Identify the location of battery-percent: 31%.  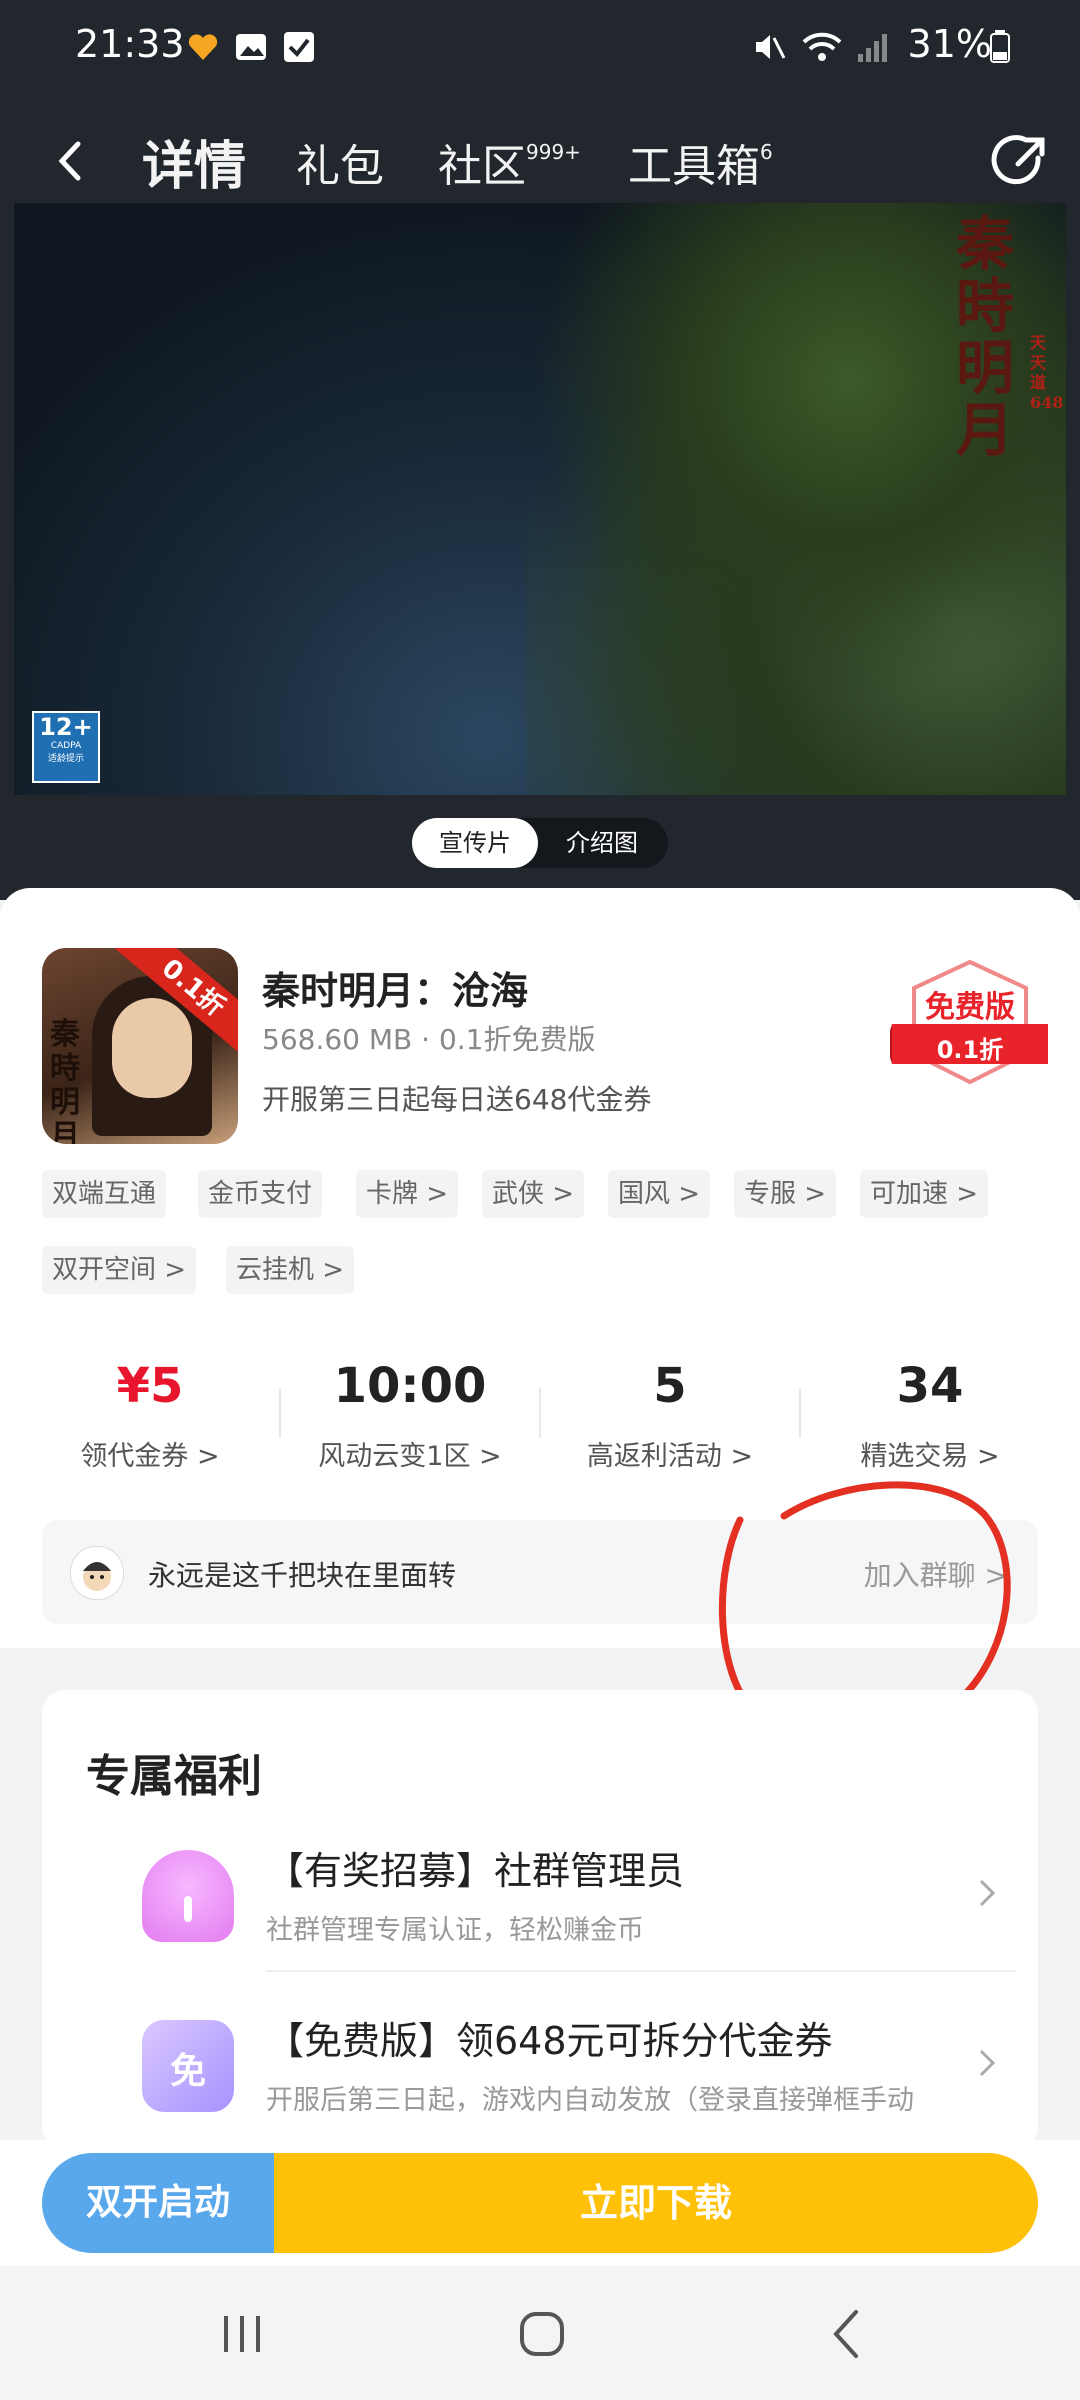
(949, 44).